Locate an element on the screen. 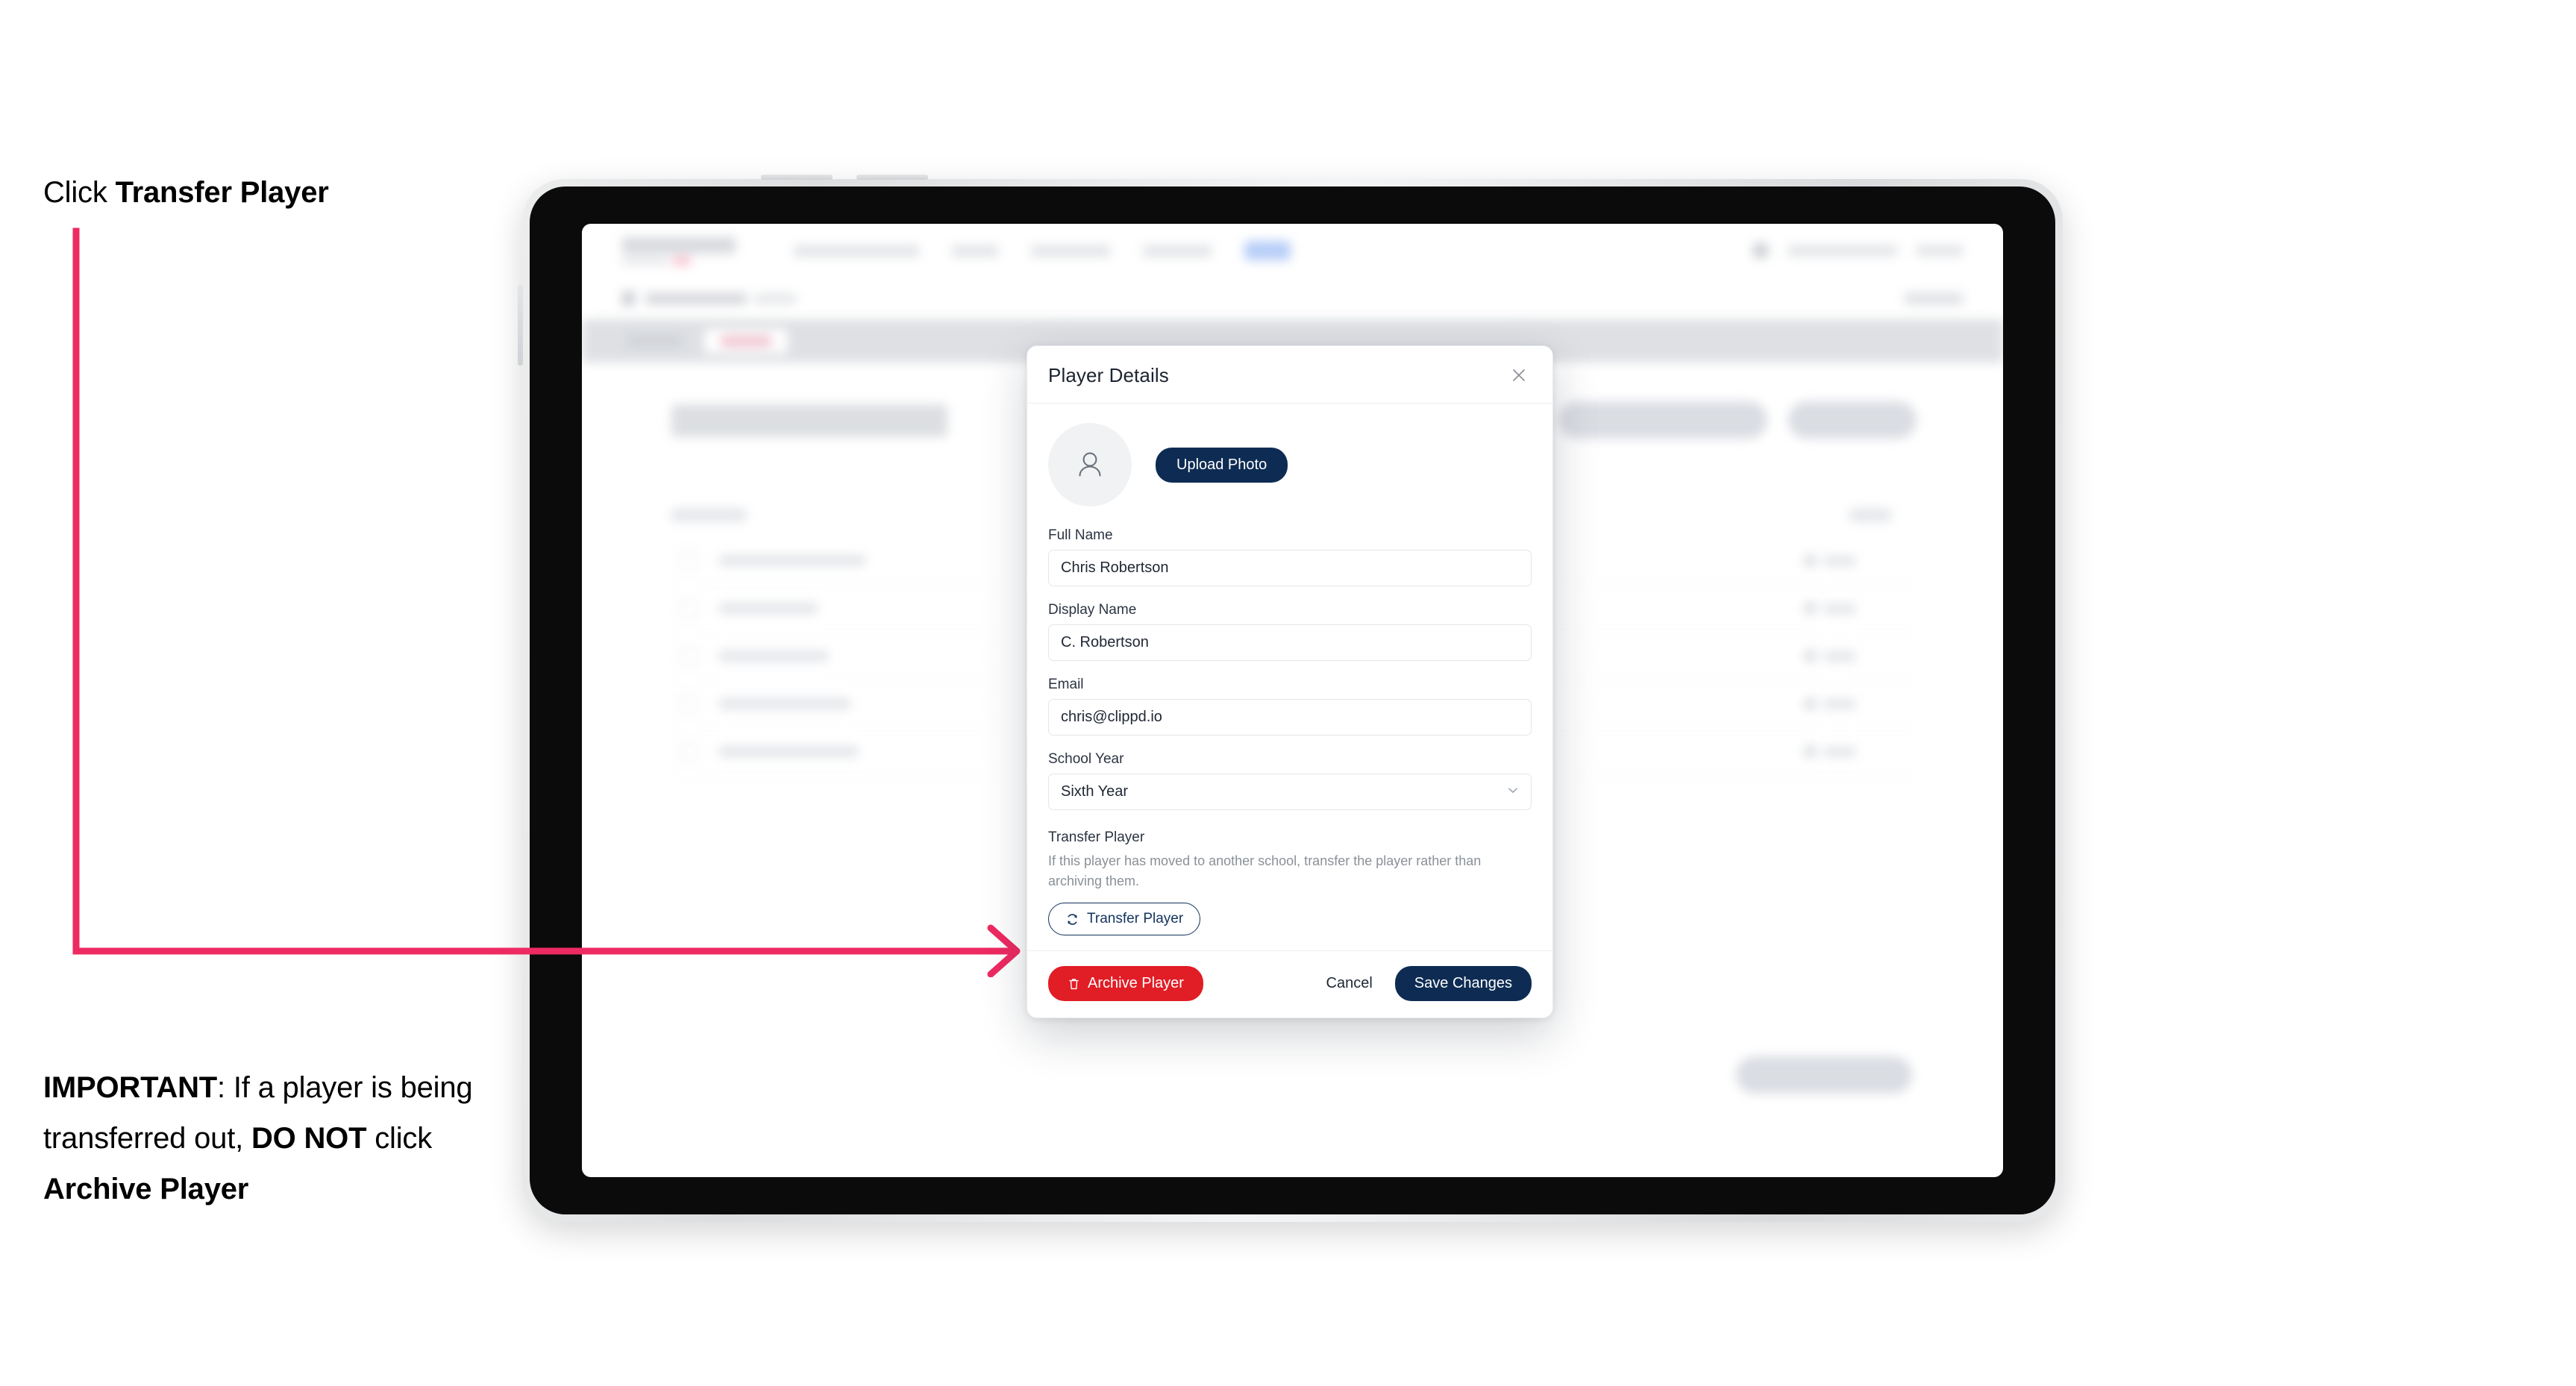 This screenshot has height=1386, width=2576. tab-roster-label is located at coordinates (746, 341).